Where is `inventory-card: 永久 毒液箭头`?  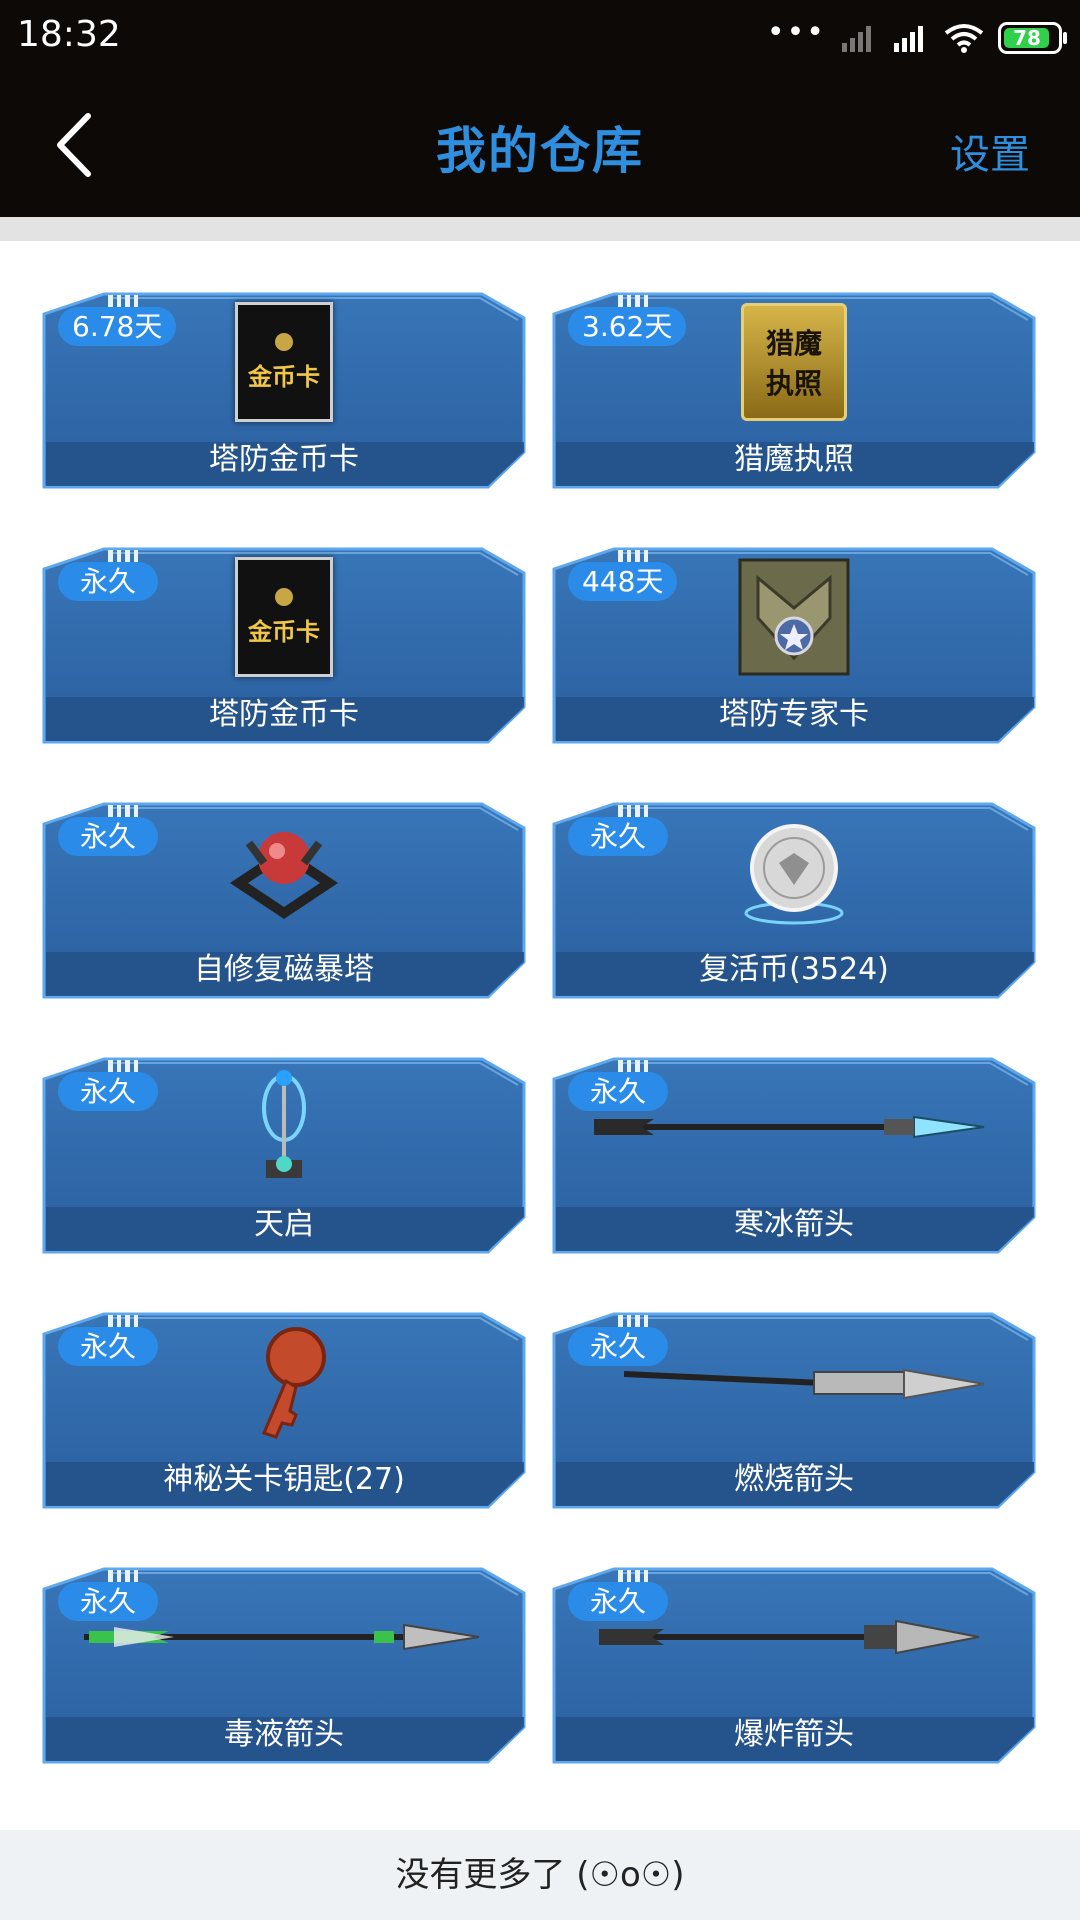 inventory-card: 永久 毒液箭头 is located at coordinates (284, 1665).